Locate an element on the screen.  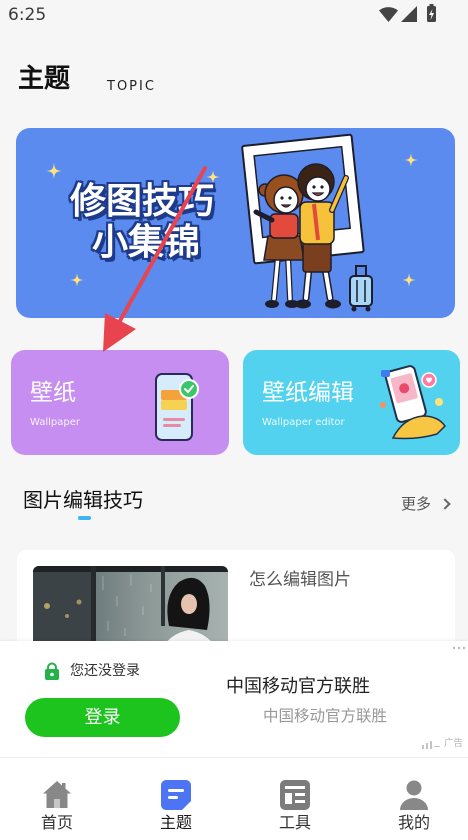
lock-icon is located at coordinates (52, 671).